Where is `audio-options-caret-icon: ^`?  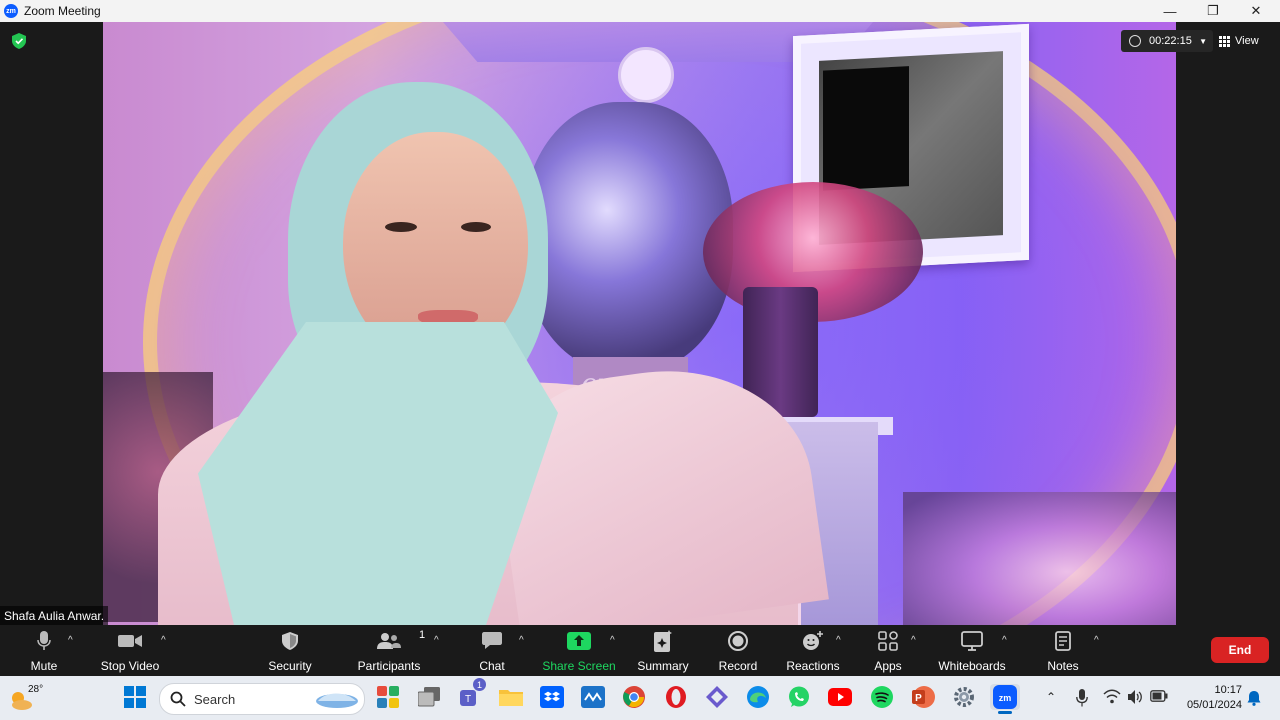
audio-options-caret-icon: ^ is located at coordinates (70, 640).